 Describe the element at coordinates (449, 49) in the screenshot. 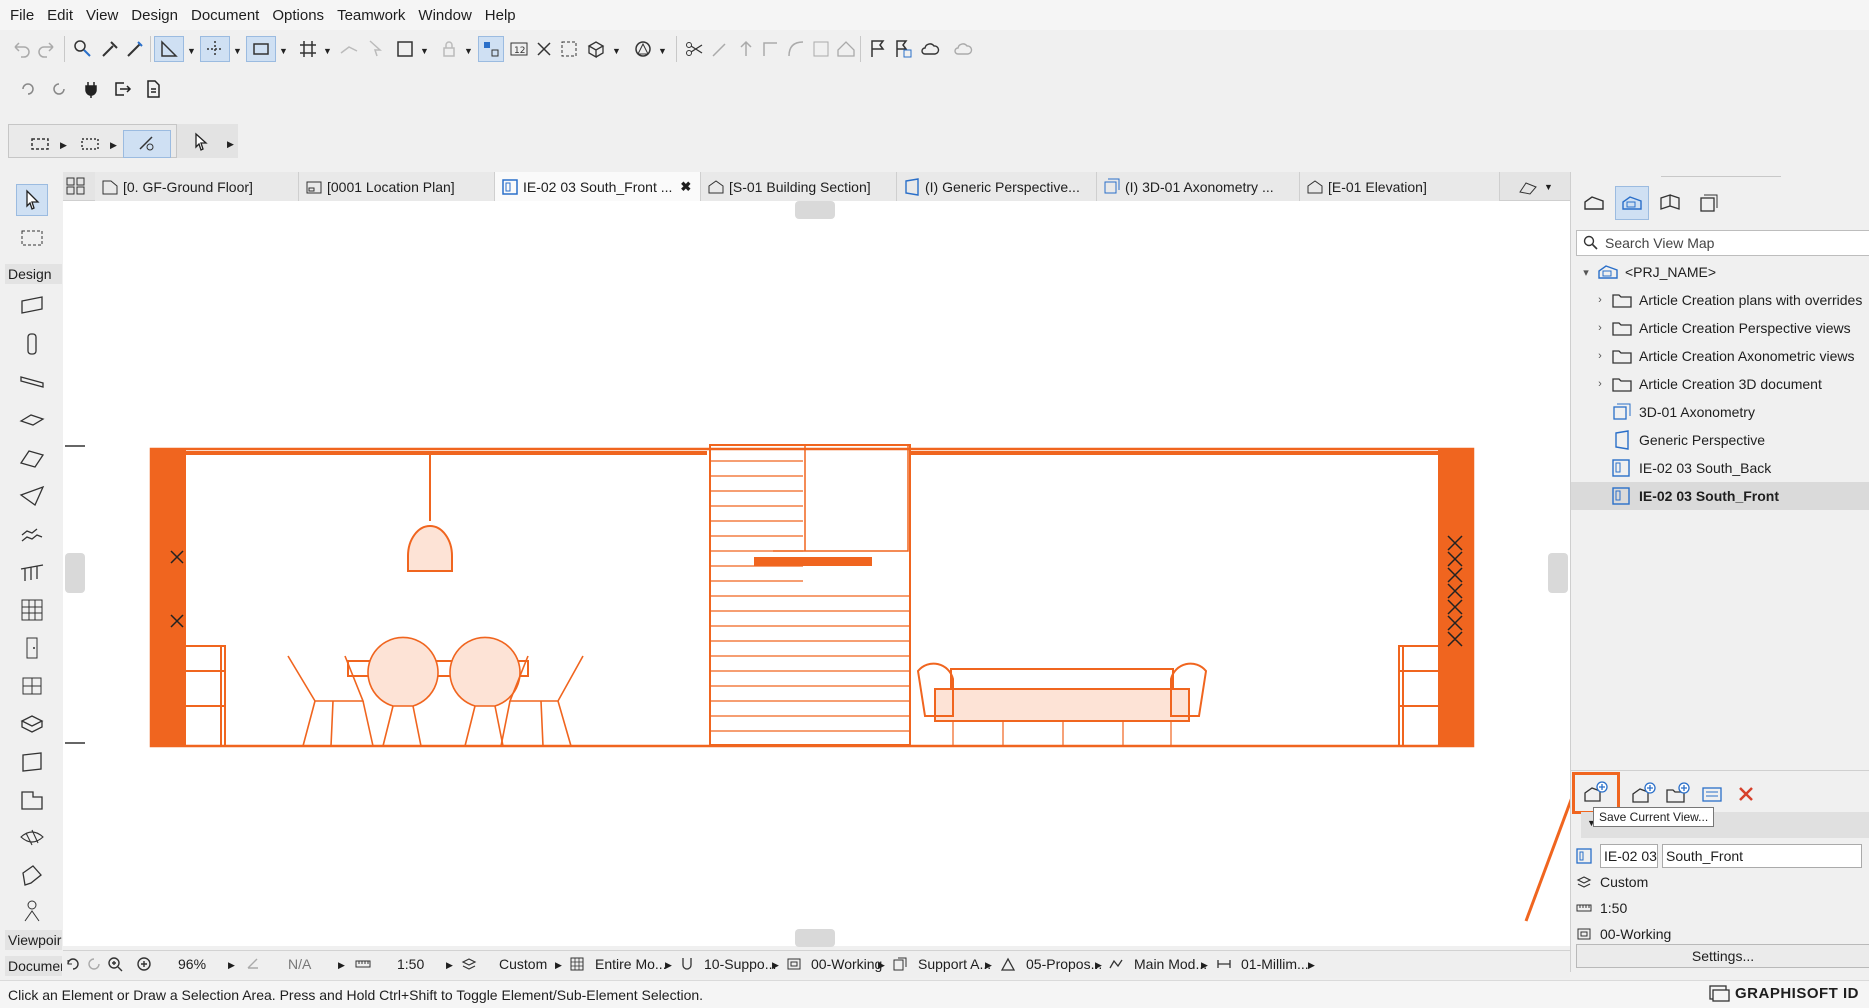

I see `lock-icon` at that location.